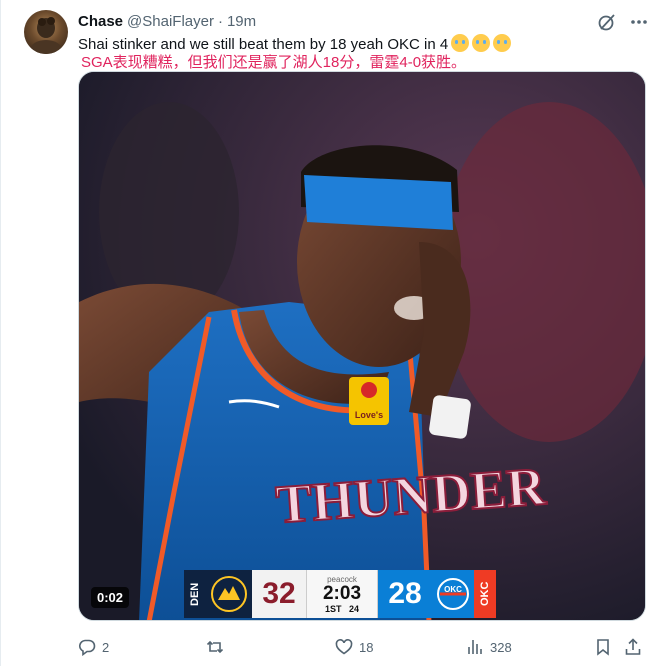  I want to click on retweet-icon, so click(215, 647).